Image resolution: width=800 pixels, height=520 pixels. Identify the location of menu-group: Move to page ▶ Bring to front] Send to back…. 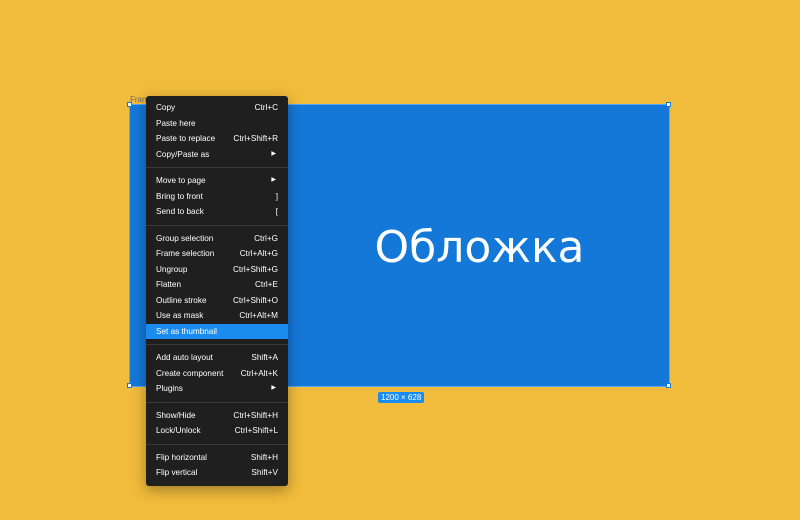
(217, 196).